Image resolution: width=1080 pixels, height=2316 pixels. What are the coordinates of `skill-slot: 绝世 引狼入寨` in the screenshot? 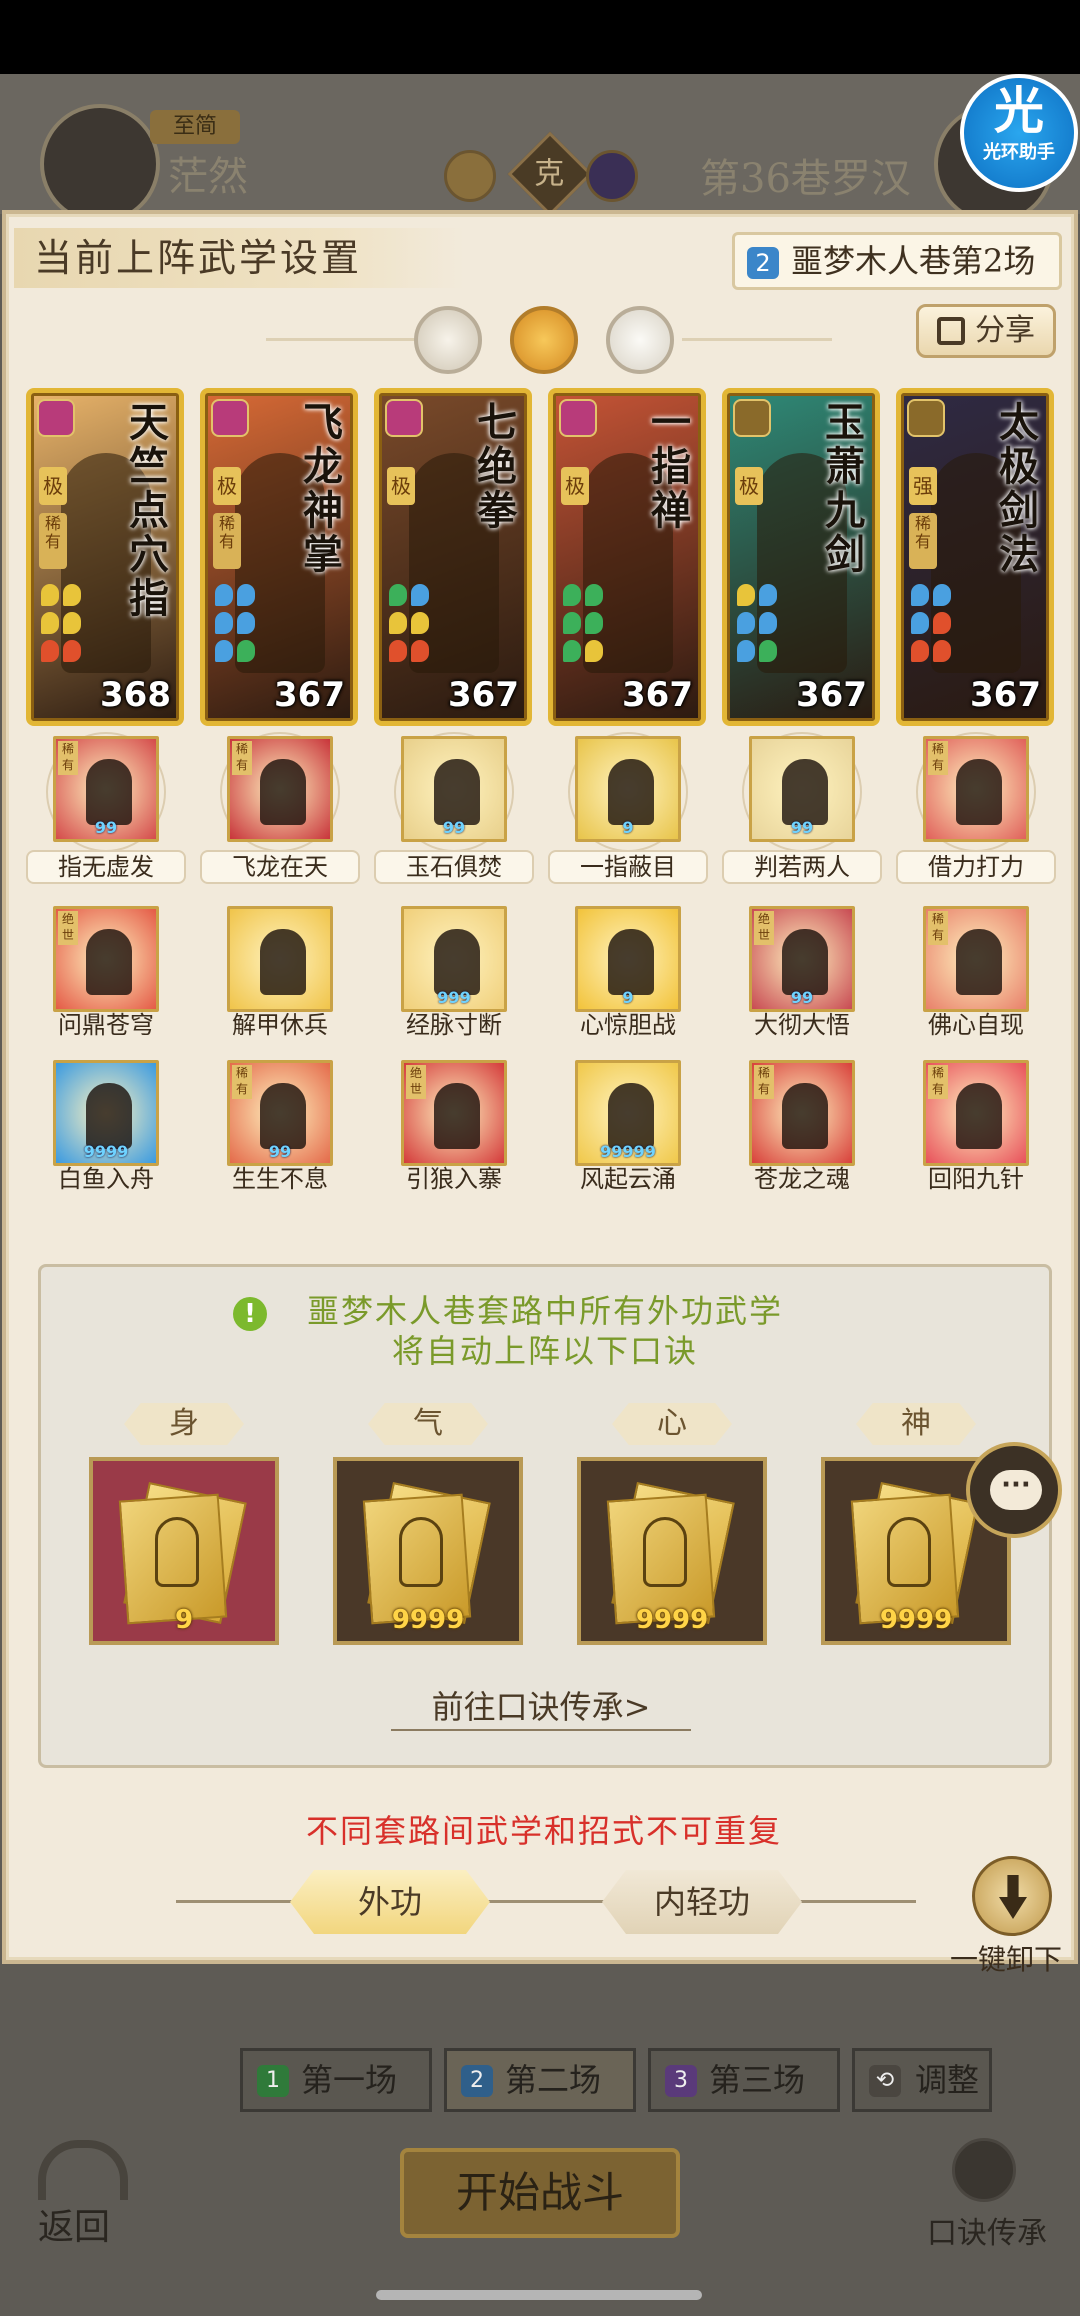 It's located at (454, 1131).